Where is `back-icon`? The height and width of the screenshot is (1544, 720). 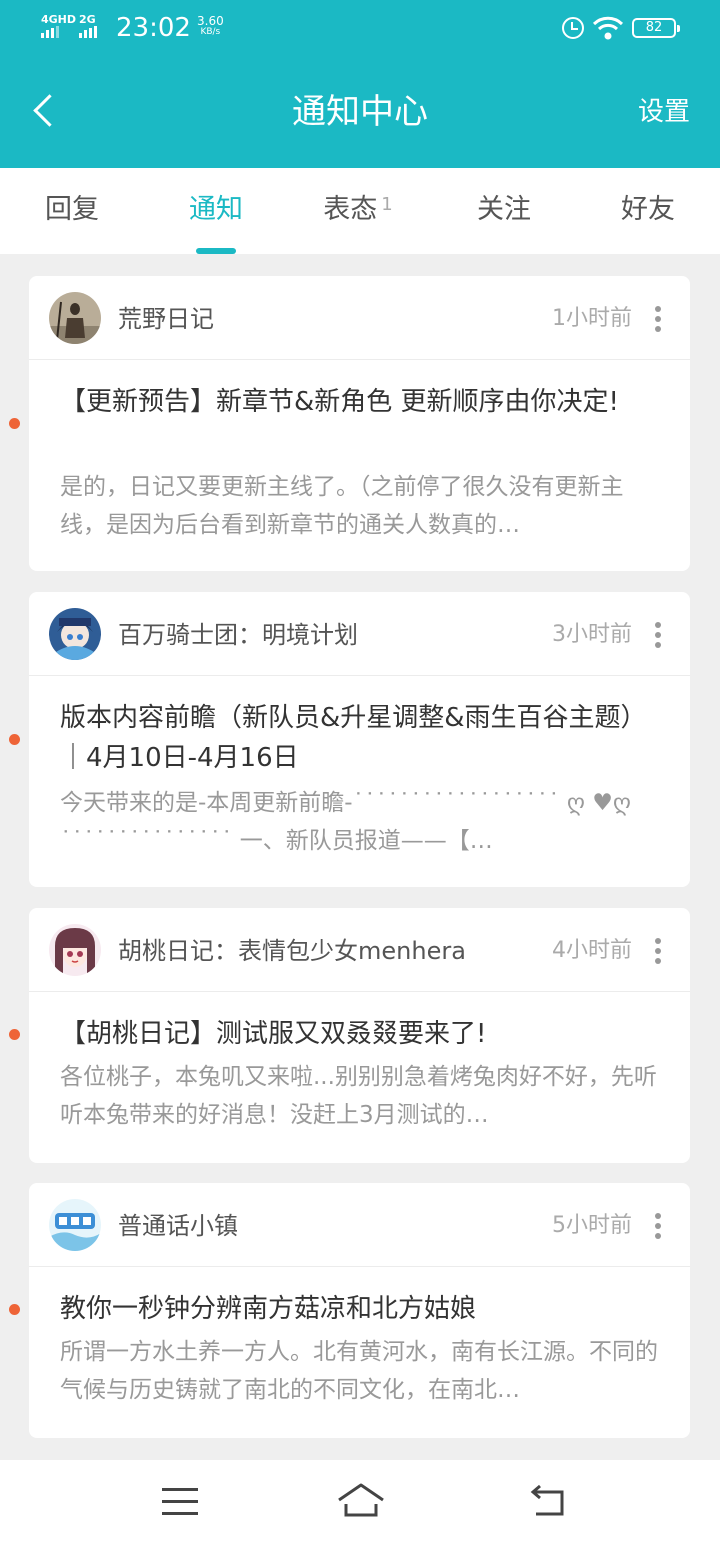
back-icon is located at coordinates (548, 1502).